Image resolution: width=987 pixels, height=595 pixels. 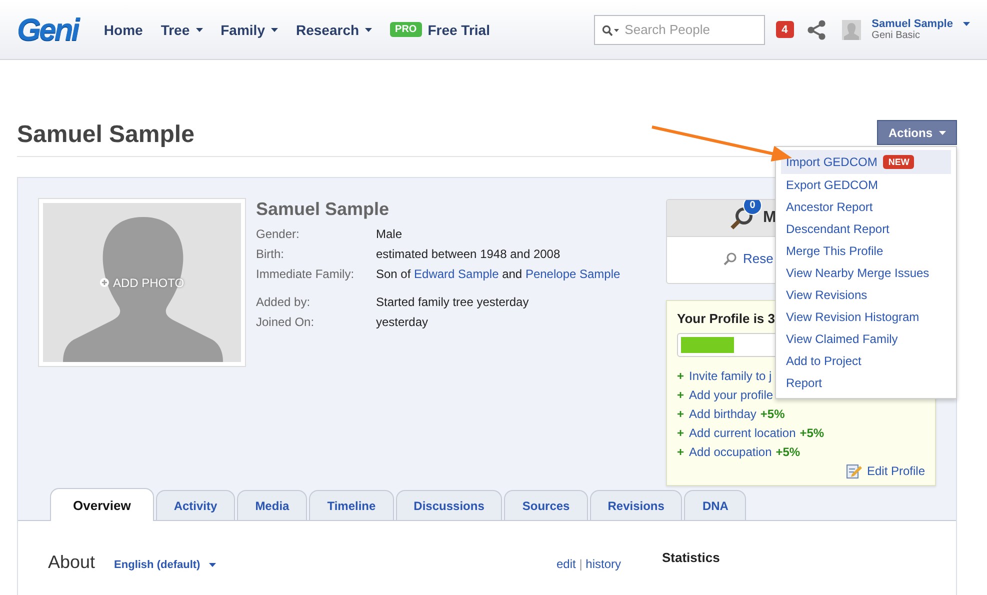 What do you see at coordinates (731, 395) in the screenshot?
I see `task-link: Add your profile` at bounding box center [731, 395].